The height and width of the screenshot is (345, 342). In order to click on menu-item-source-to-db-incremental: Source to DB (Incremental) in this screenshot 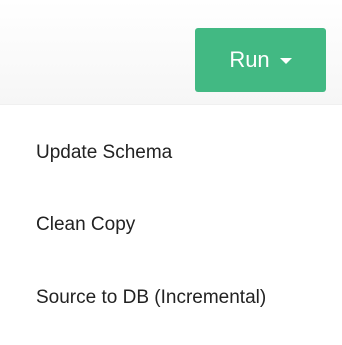, I will do `click(151, 298)`.